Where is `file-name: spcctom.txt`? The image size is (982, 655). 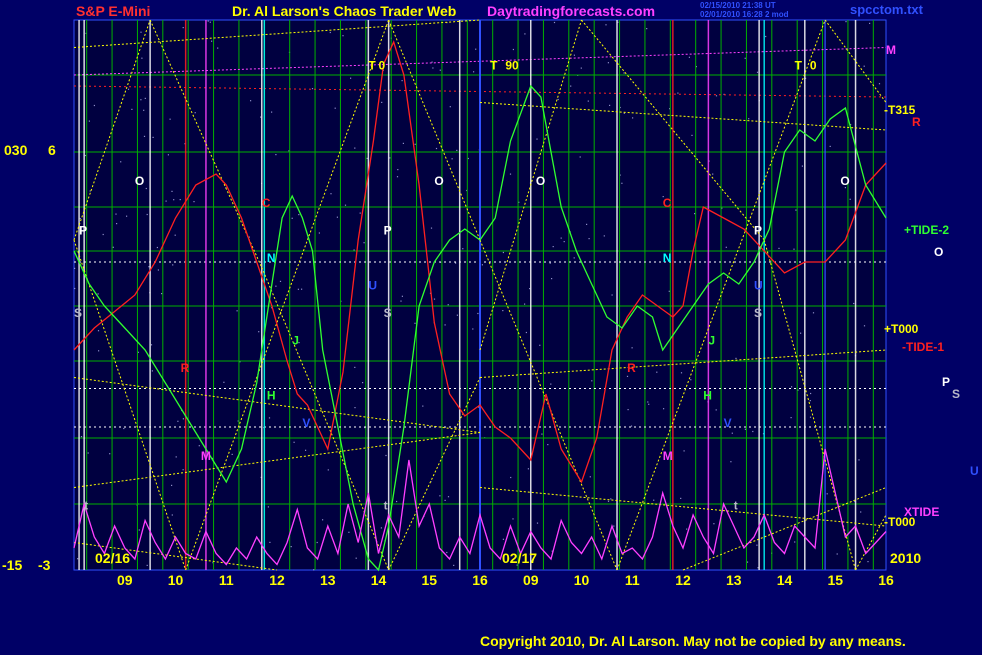
file-name: spcctom.txt is located at coordinates (887, 9).